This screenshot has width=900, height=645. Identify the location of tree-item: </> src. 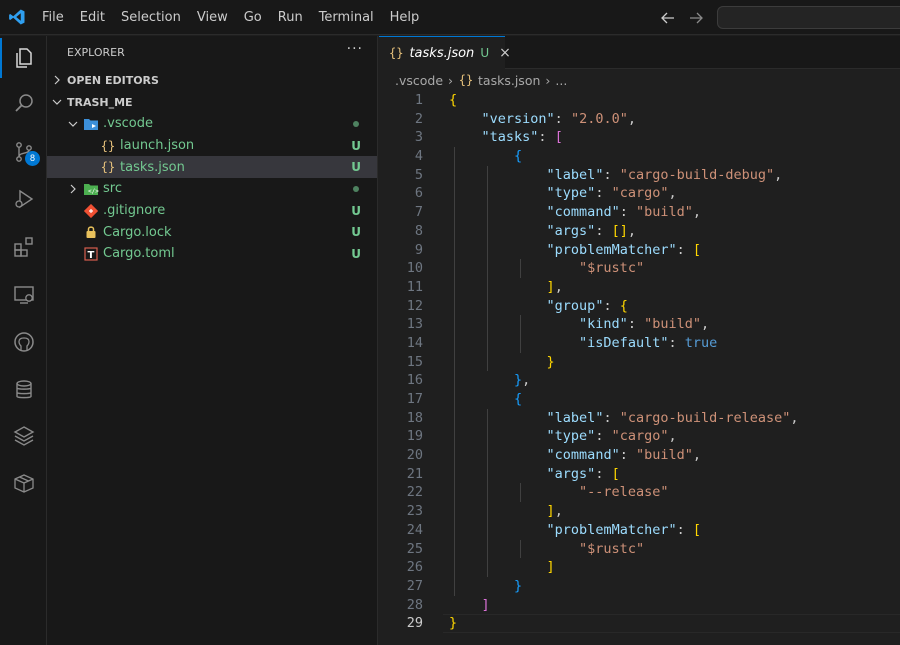
(212, 189).